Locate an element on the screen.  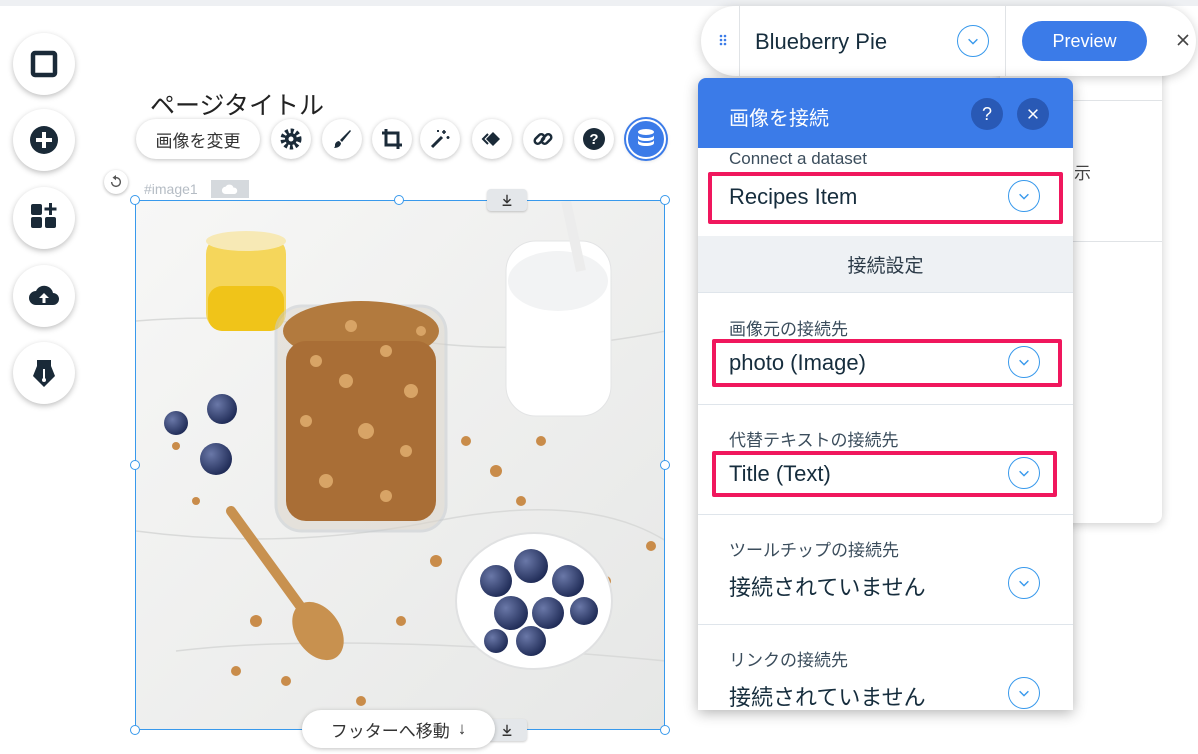
blog-button is located at coordinates (44, 373).